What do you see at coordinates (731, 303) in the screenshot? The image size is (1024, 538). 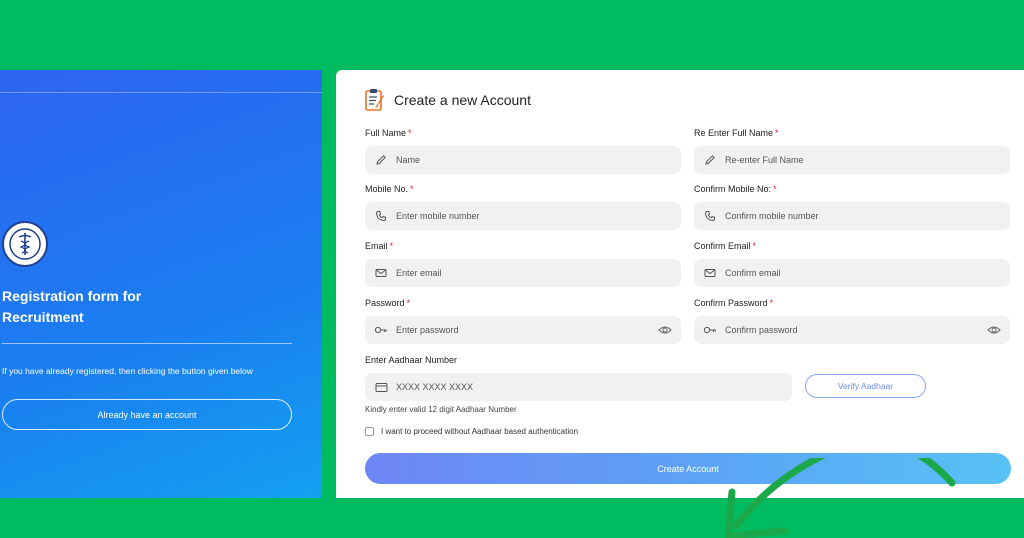 I see `confirm-password-label-text: Confirm Password` at bounding box center [731, 303].